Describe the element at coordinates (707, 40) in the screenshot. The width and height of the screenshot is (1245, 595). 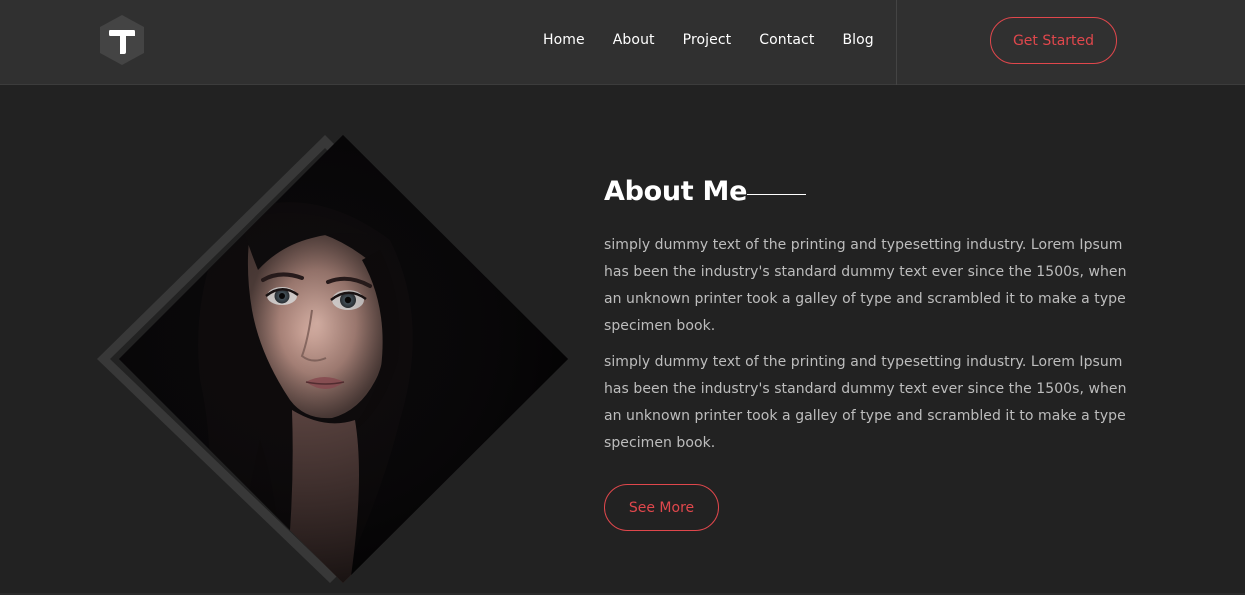
I see `nav-project-link: Project` at that location.